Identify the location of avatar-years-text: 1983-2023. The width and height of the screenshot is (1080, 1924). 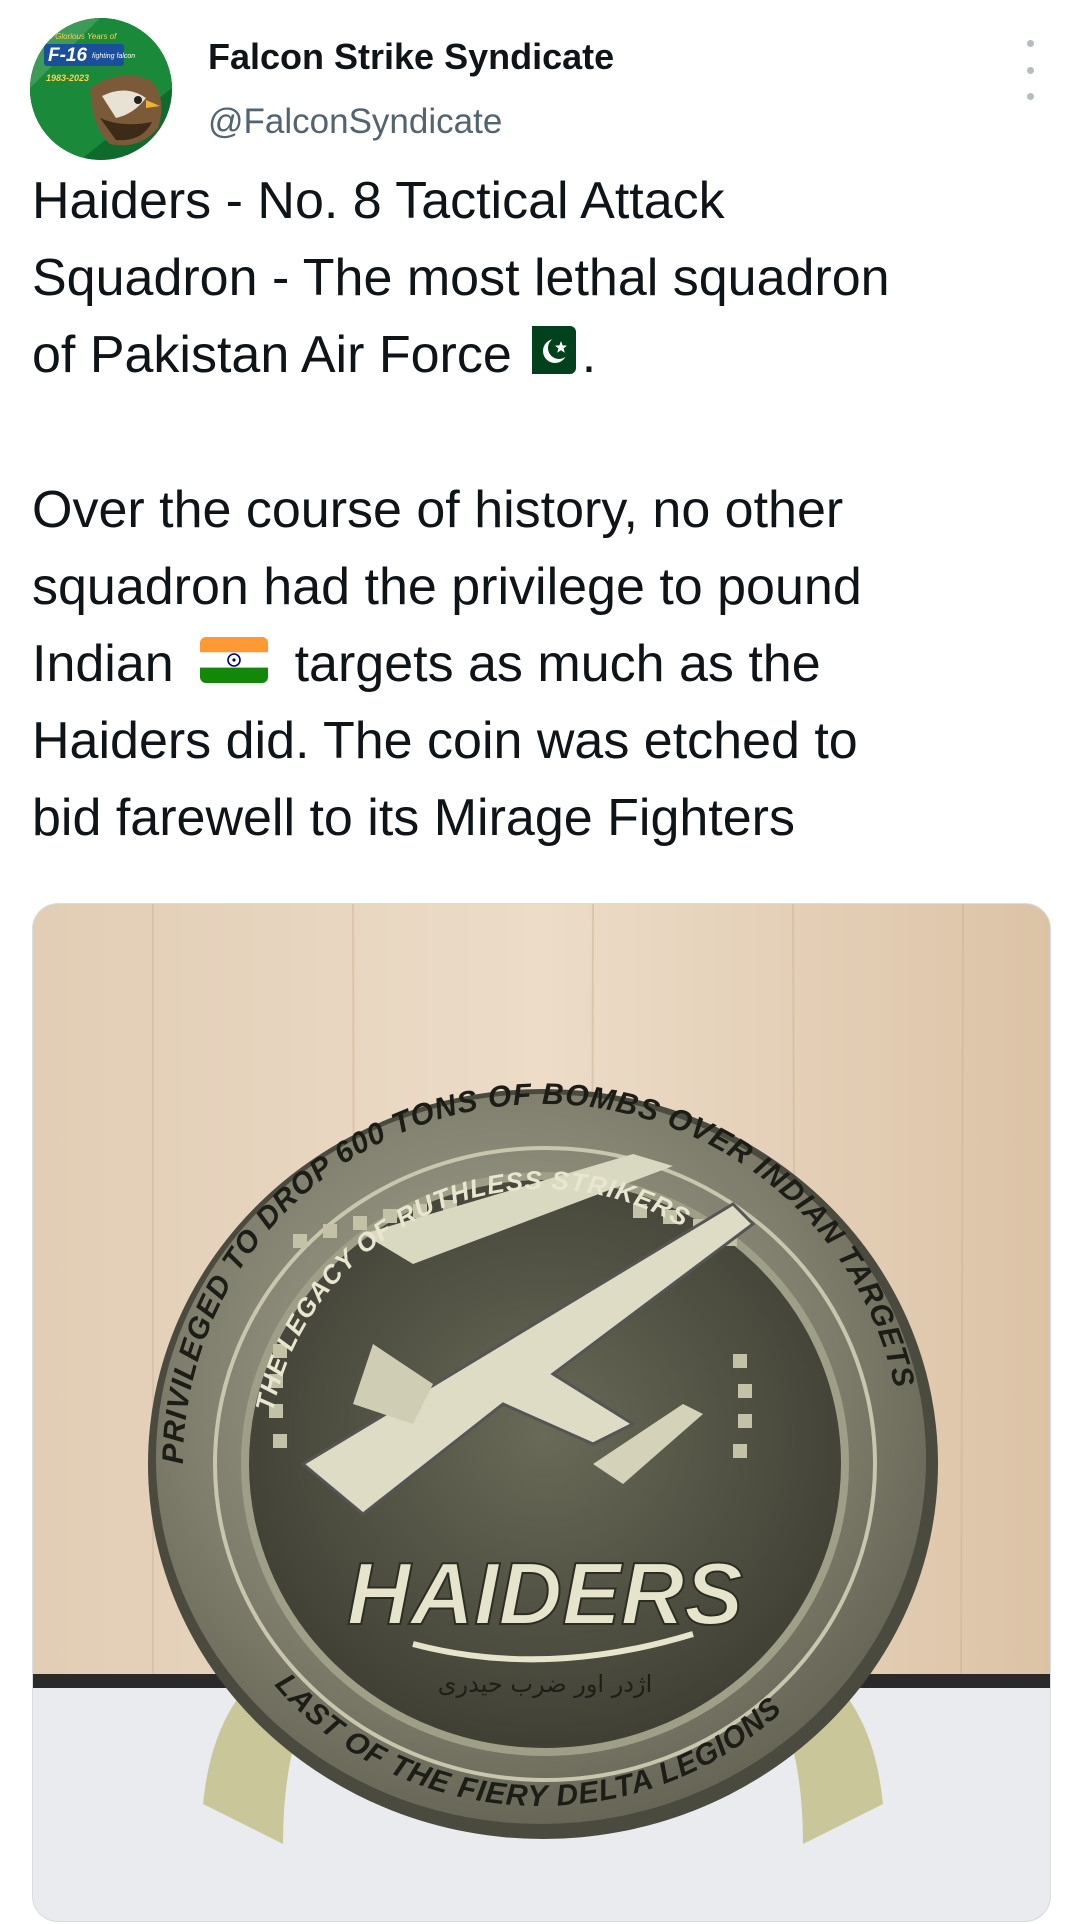
(67, 78).